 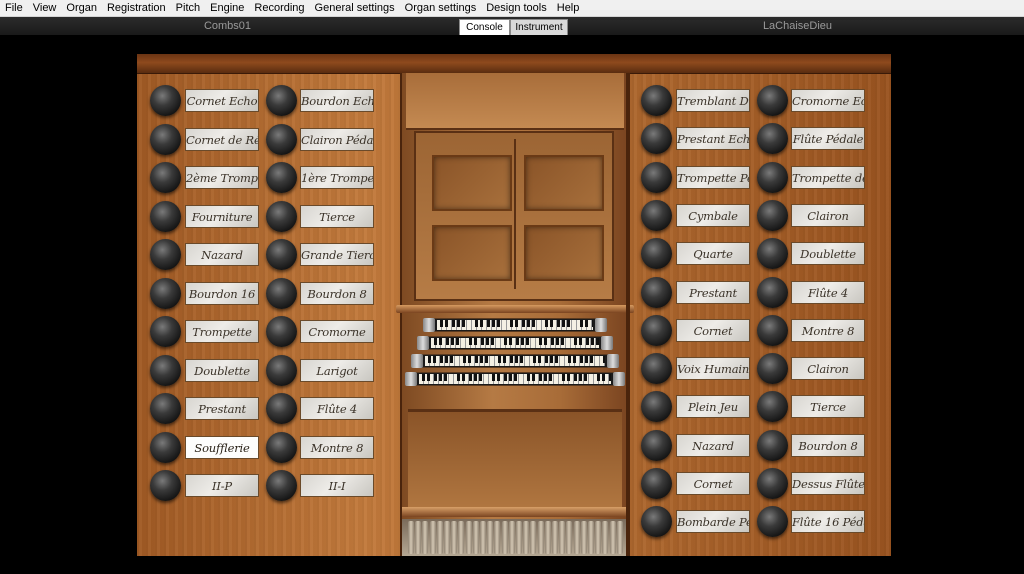 I want to click on stop-label: Bourdon Echo, so click(x=337, y=100).